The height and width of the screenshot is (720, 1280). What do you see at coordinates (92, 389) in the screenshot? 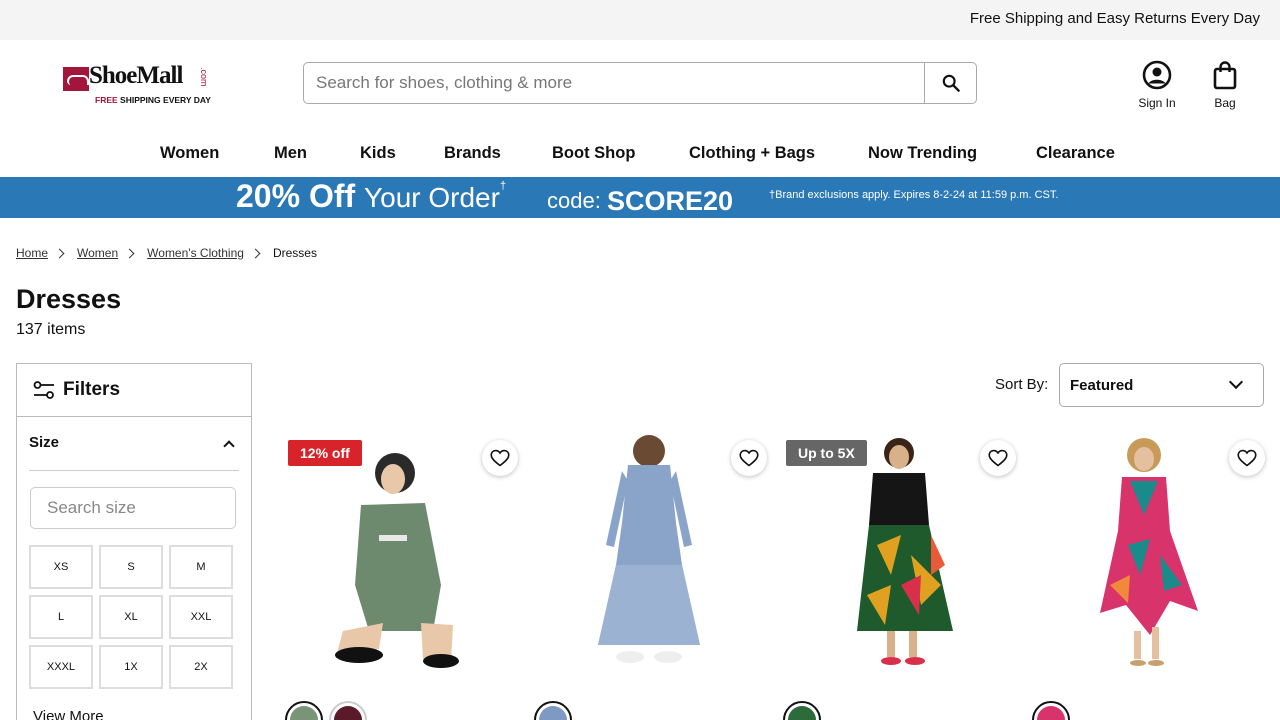
I see `filters-title: Filters` at bounding box center [92, 389].